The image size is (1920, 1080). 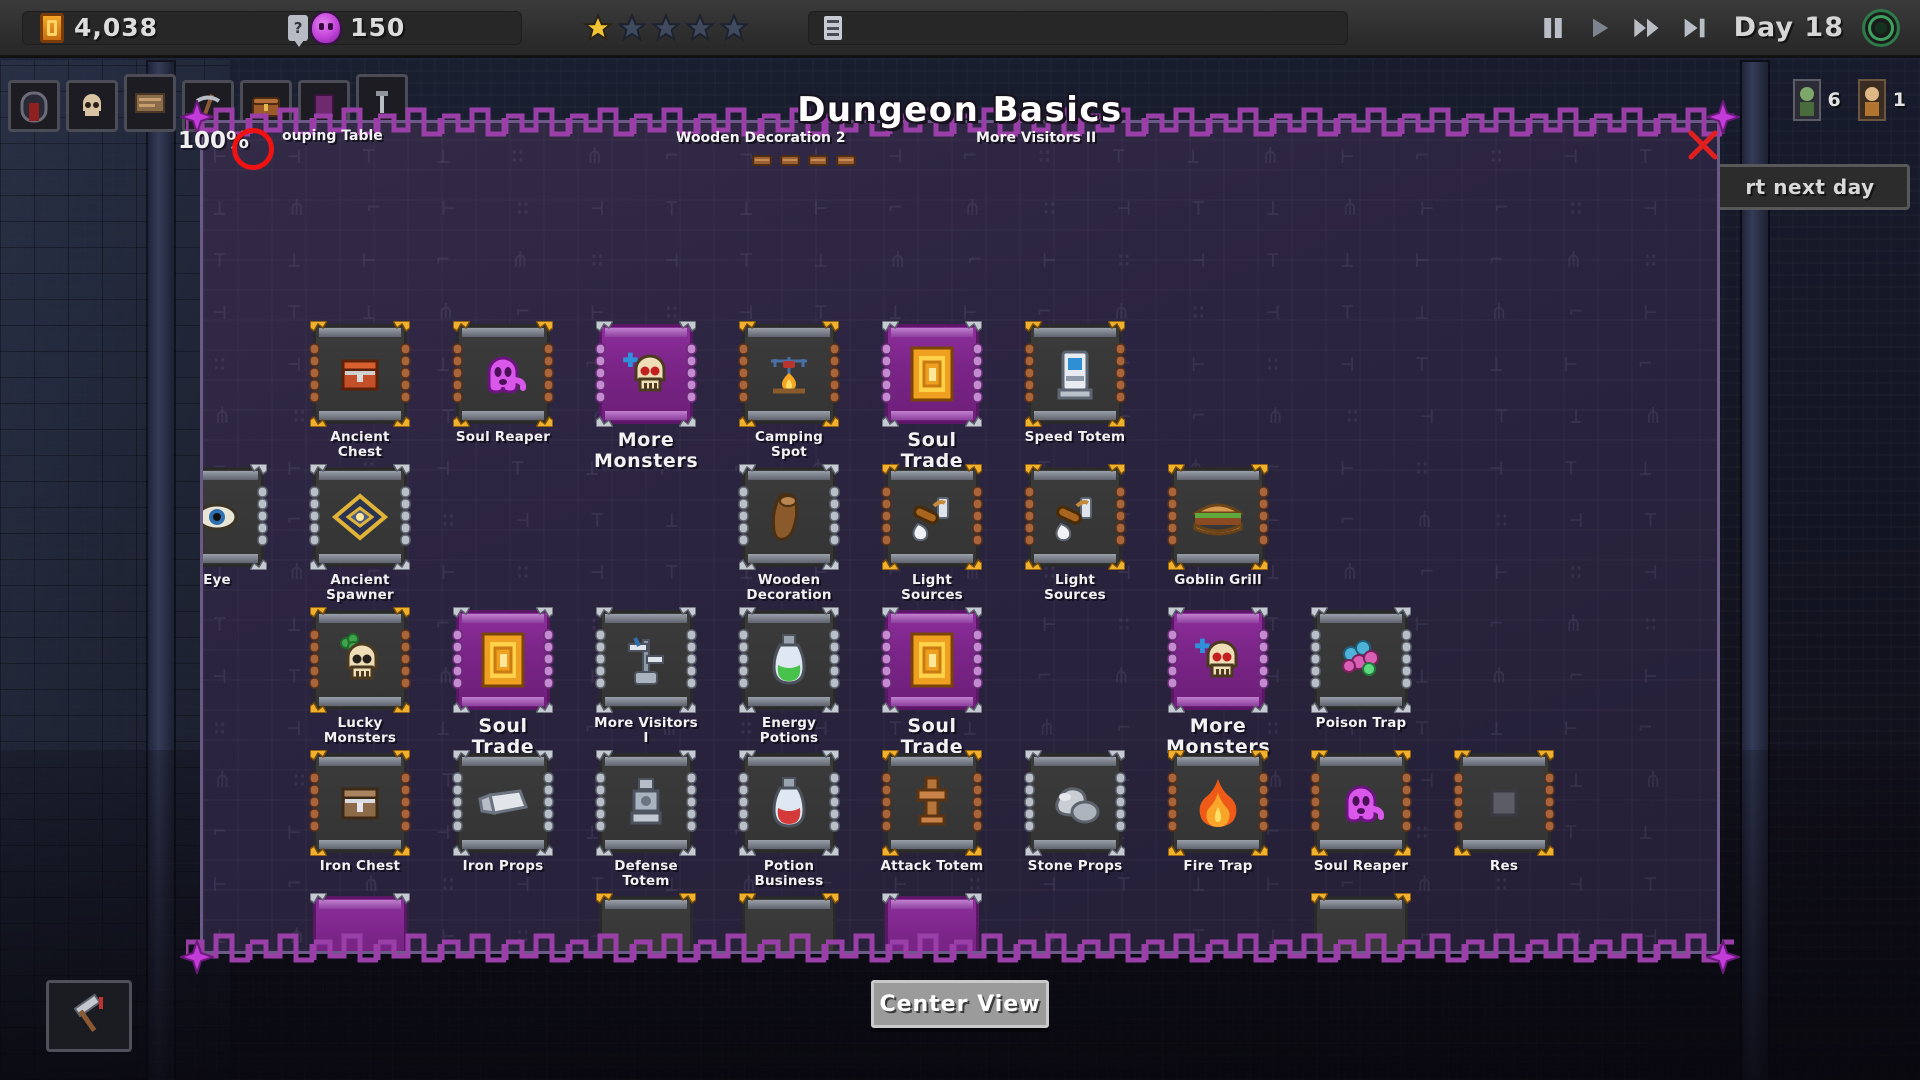 I want to click on tech-node: Goblin Grill, so click(x=1218, y=525).